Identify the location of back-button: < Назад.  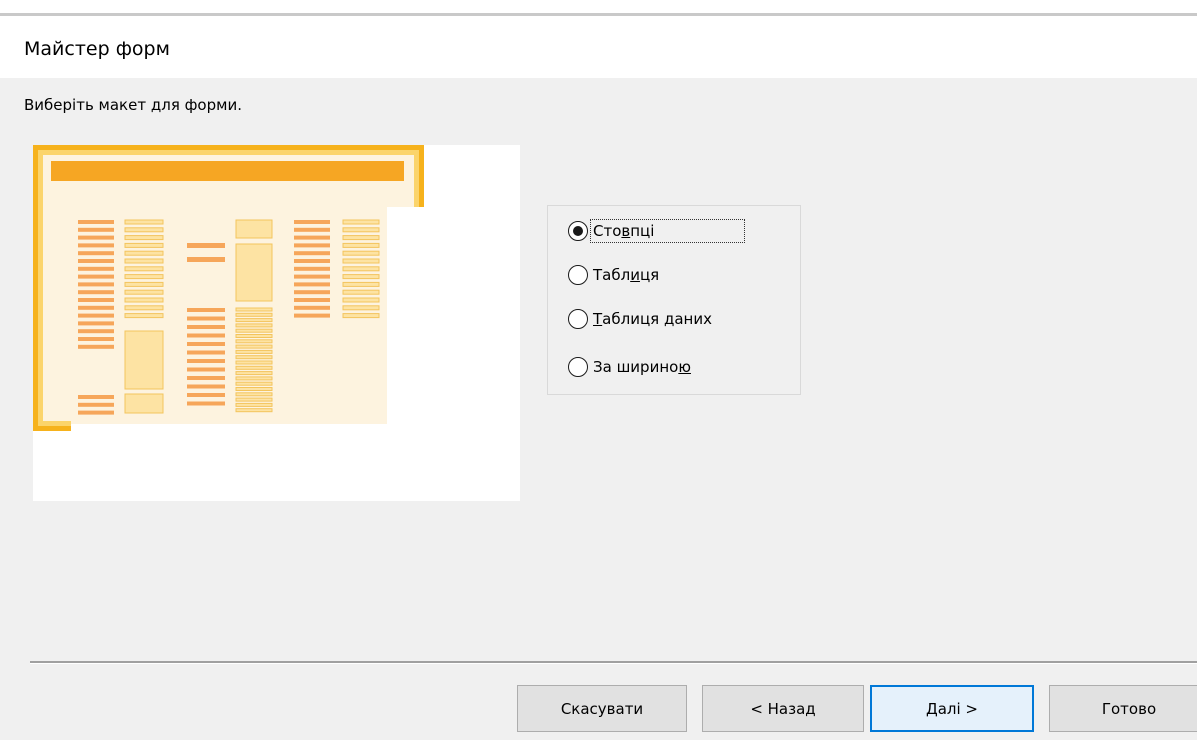
(783, 708).